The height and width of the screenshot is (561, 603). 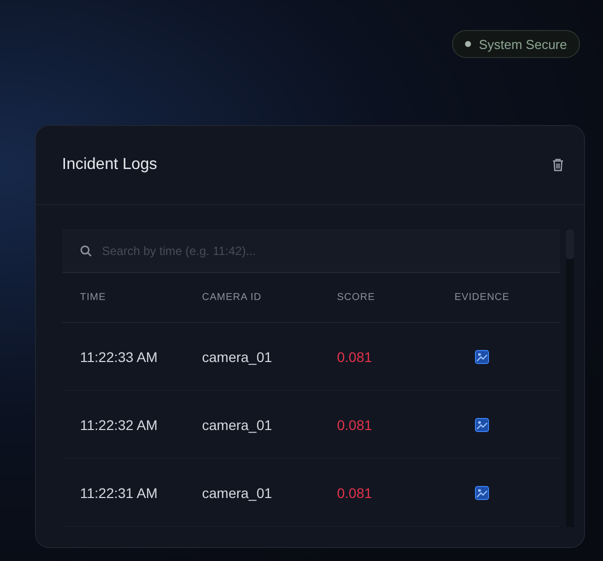 What do you see at coordinates (86, 251) in the screenshot?
I see `search-icon` at bounding box center [86, 251].